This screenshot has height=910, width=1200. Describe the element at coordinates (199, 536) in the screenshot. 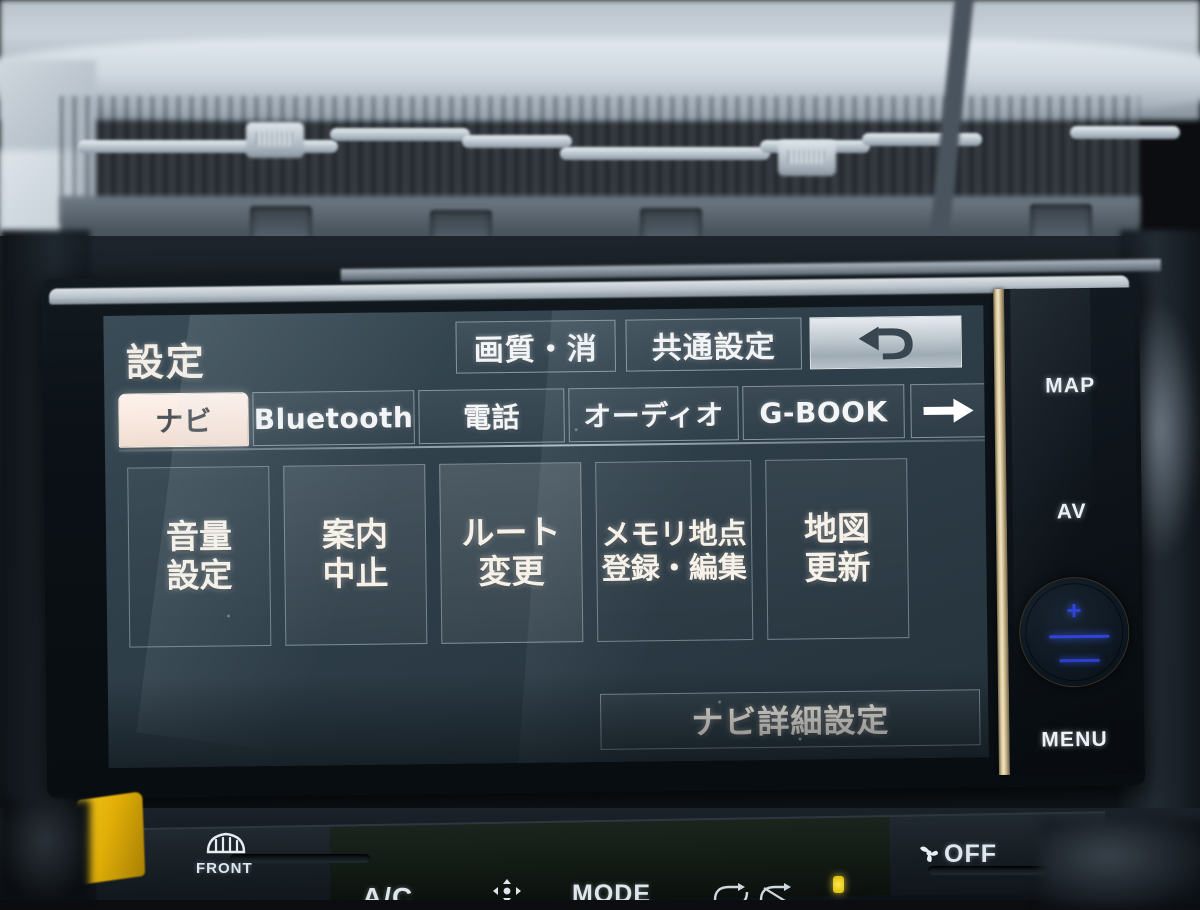

I see `button-line1: 音量` at that location.